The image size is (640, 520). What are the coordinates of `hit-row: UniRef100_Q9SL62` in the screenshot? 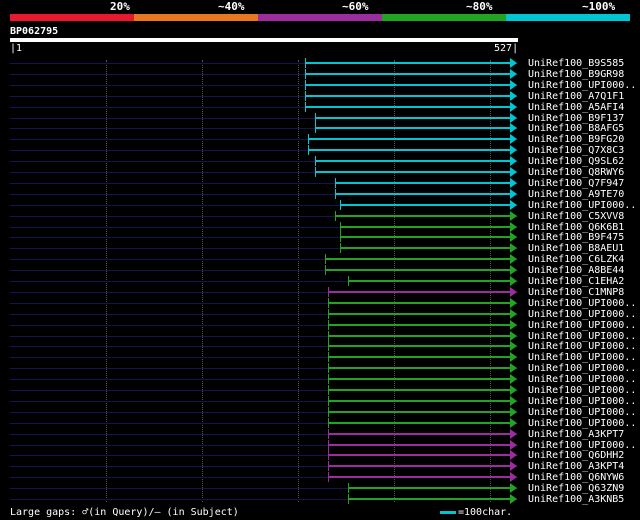 It's located at (320, 161).